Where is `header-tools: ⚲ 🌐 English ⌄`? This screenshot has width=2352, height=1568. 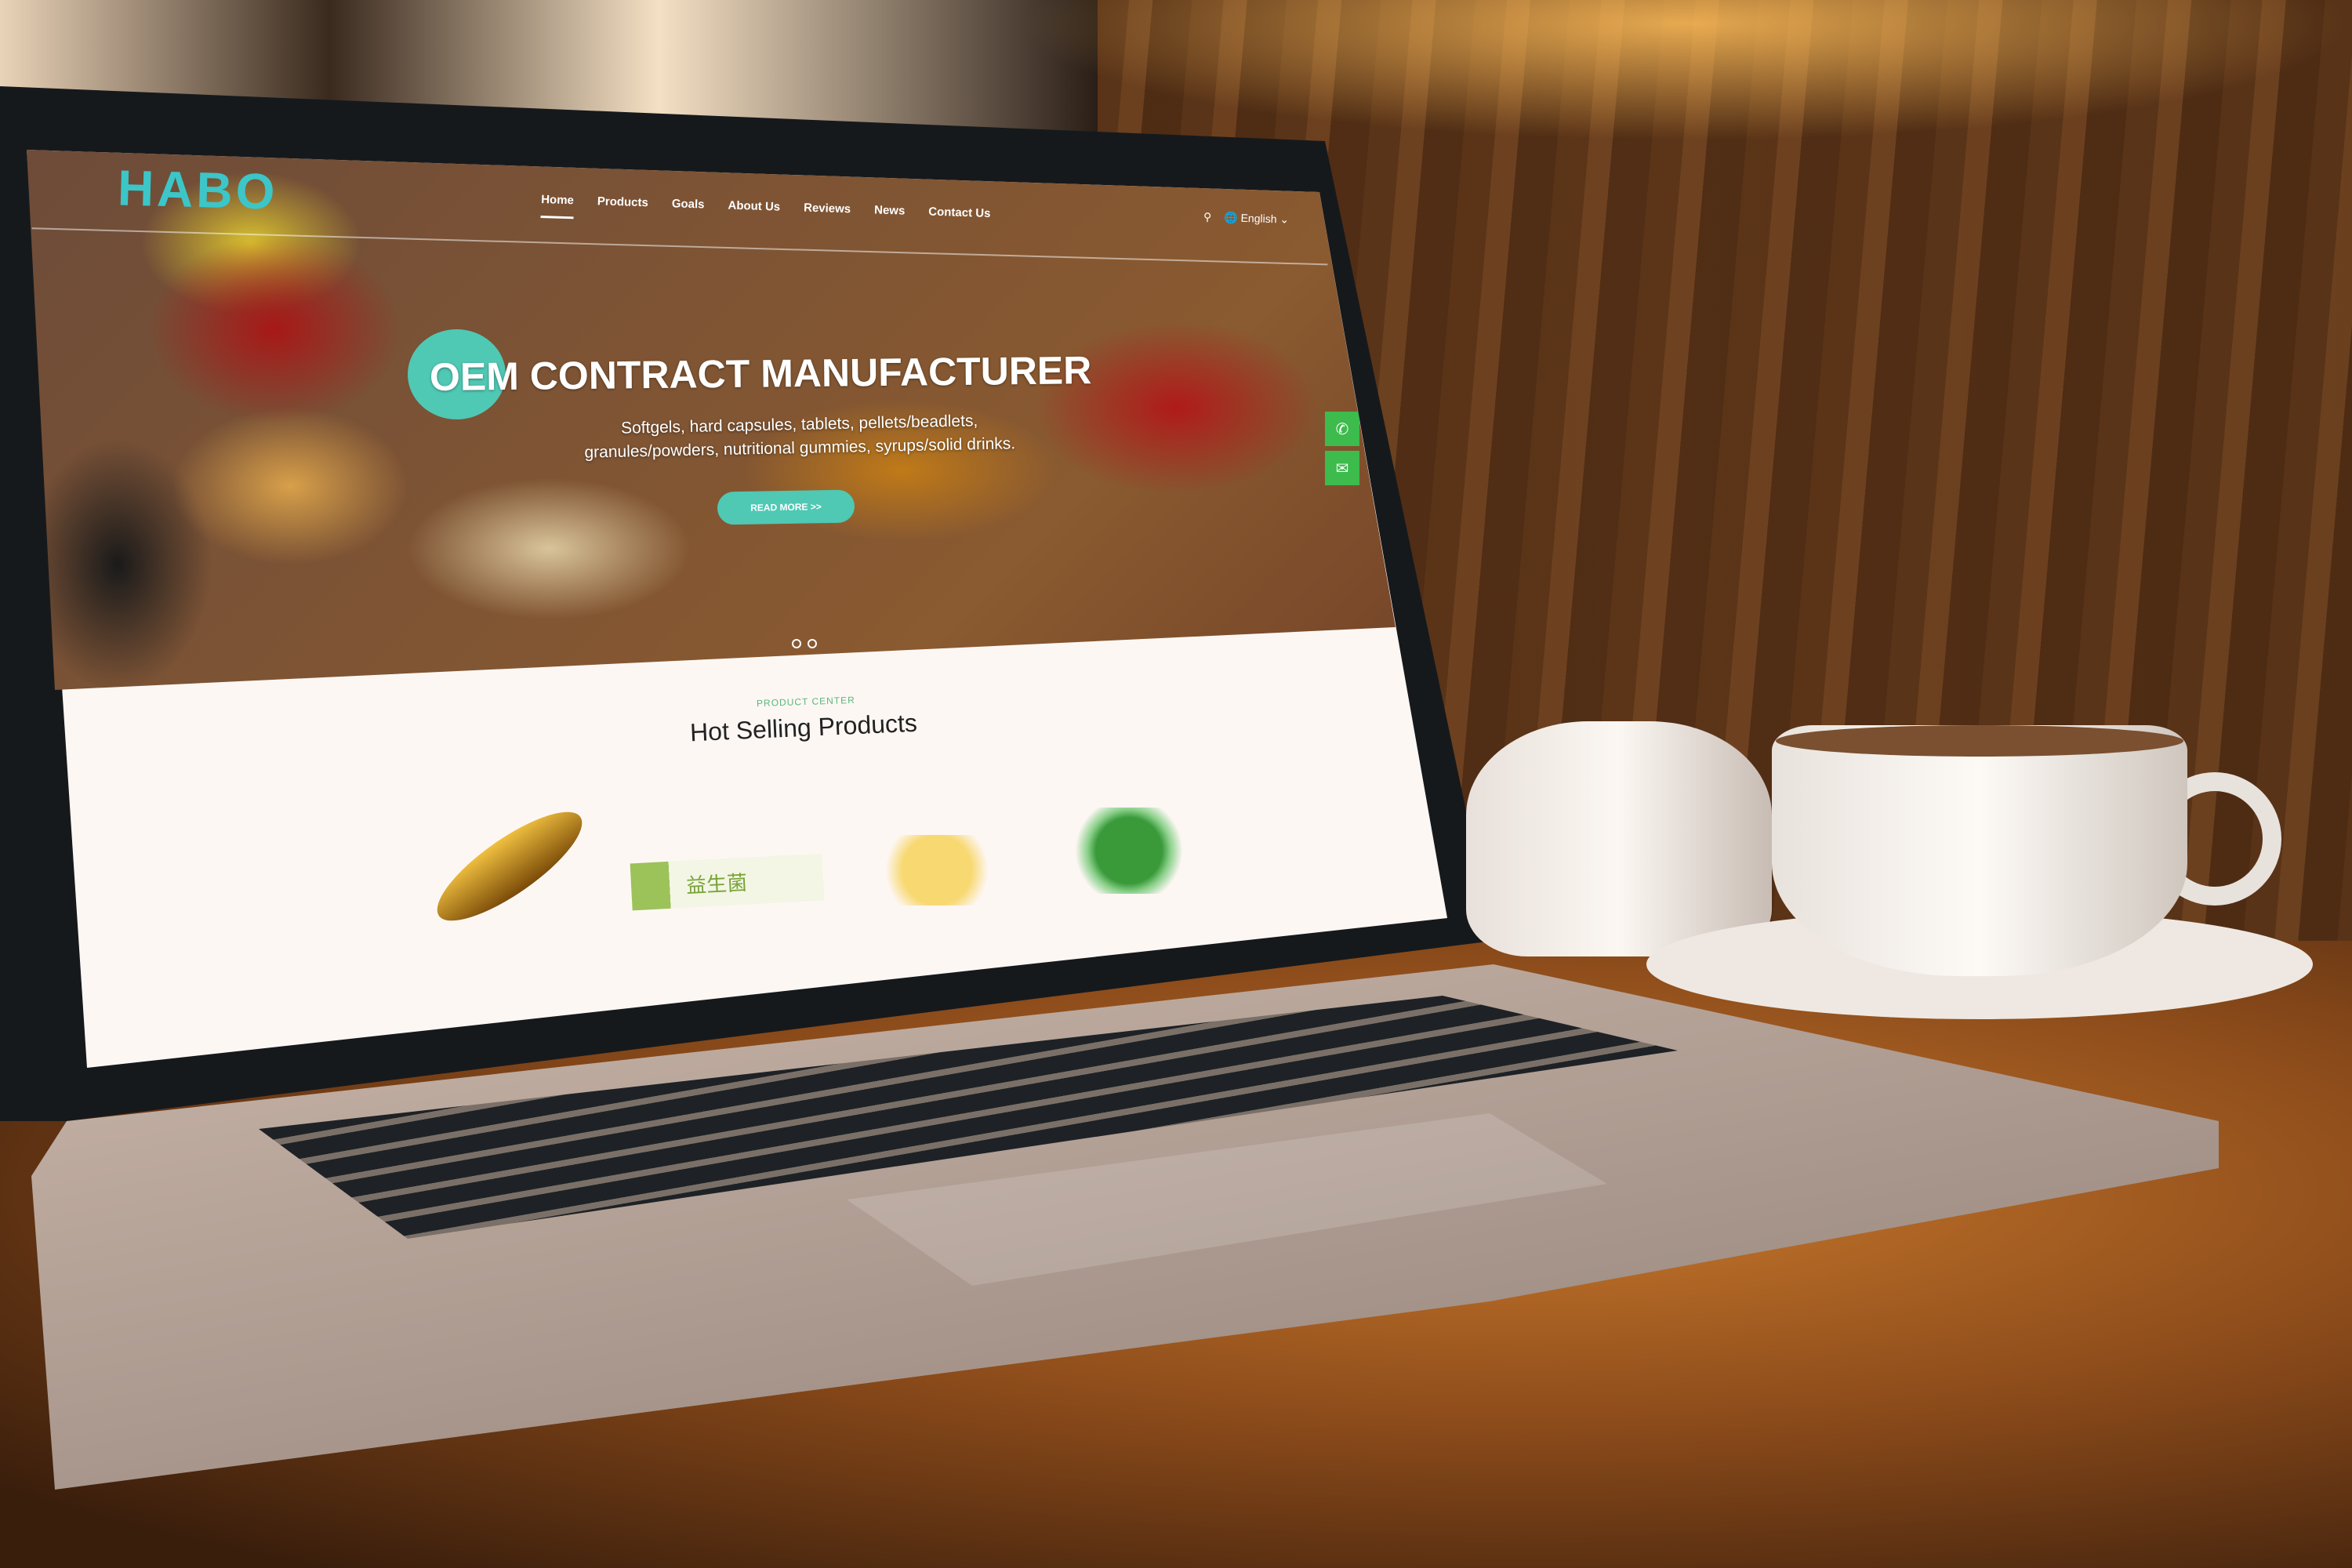
header-tools: ⚲ 🌐 English ⌄ is located at coordinates (1246, 218).